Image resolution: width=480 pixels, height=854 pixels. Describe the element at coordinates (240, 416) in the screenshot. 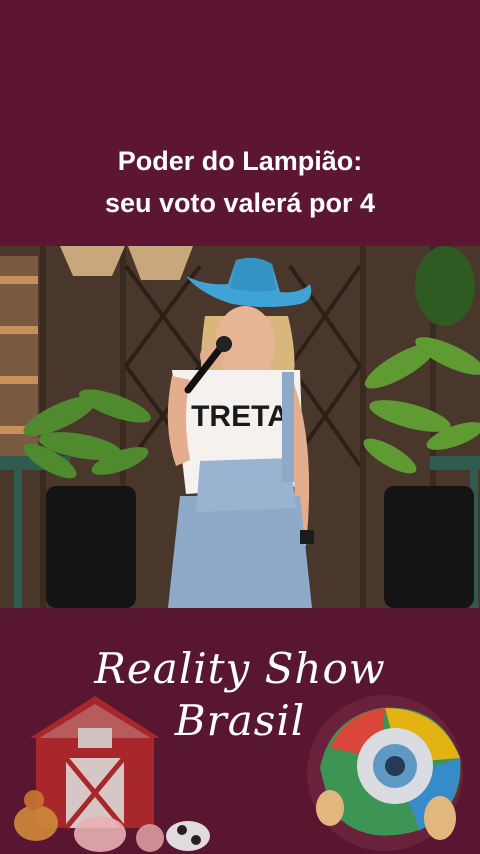

I see `shirt-text: TRETA` at that location.